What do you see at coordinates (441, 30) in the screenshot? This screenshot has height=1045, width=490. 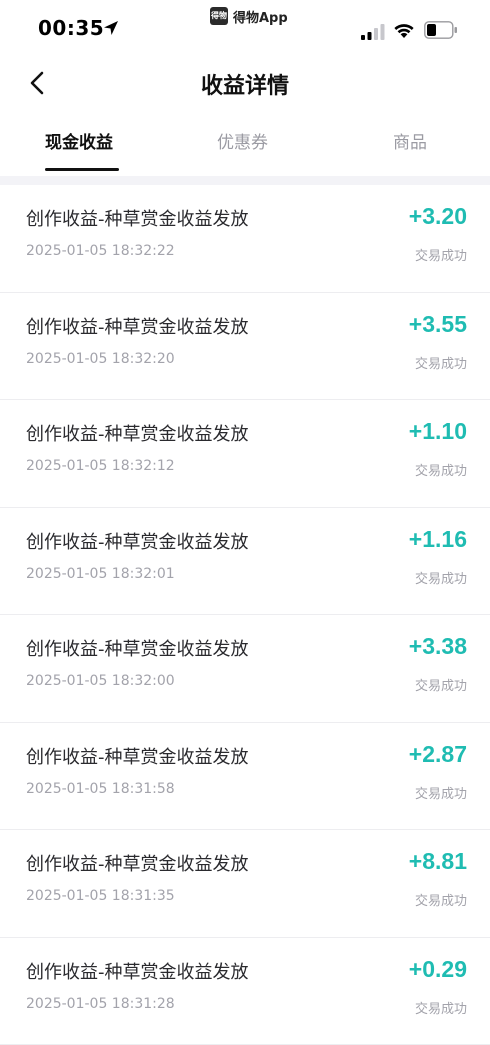 I see `battery-icon` at bounding box center [441, 30].